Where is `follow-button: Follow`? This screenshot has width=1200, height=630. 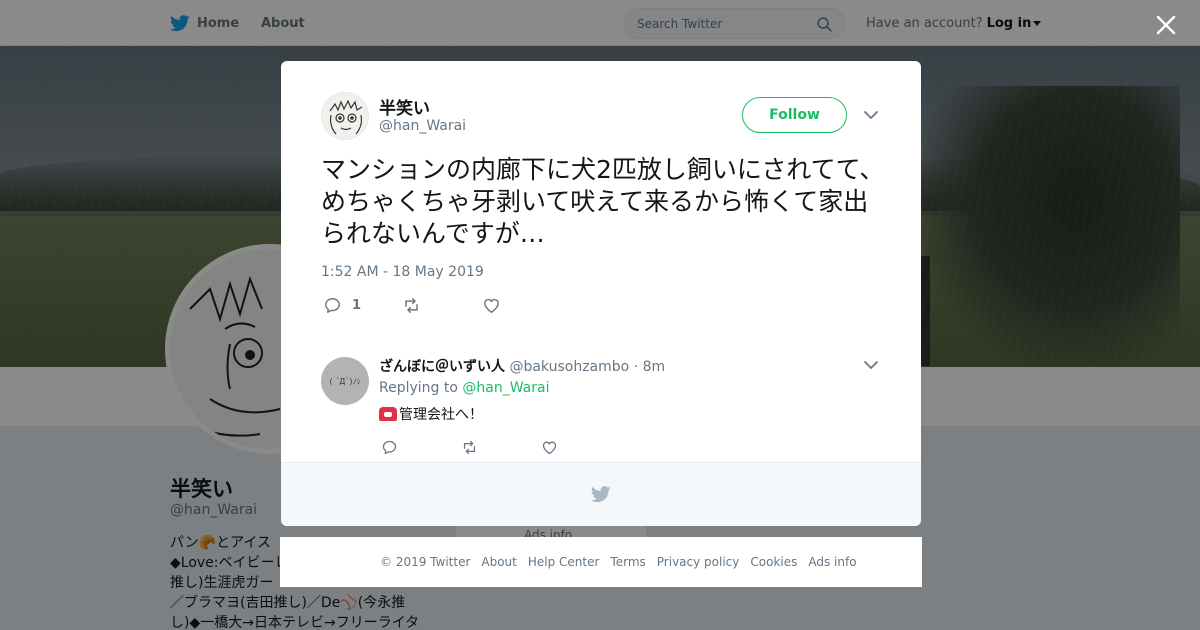
follow-button: Follow is located at coordinates (794, 115).